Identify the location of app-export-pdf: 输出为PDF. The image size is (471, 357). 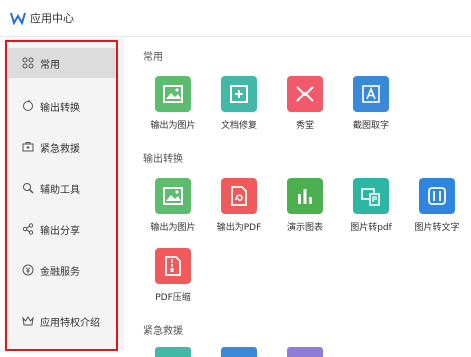
(239, 213).